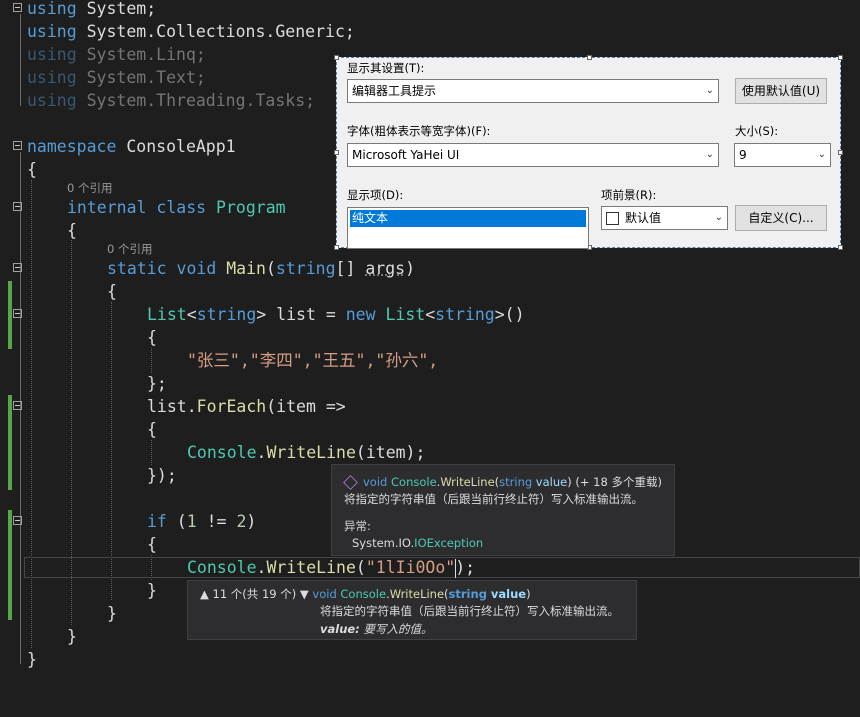 The height and width of the screenshot is (717, 860). Describe the element at coordinates (612, 218) in the screenshot. I see `color-swatch` at that location.